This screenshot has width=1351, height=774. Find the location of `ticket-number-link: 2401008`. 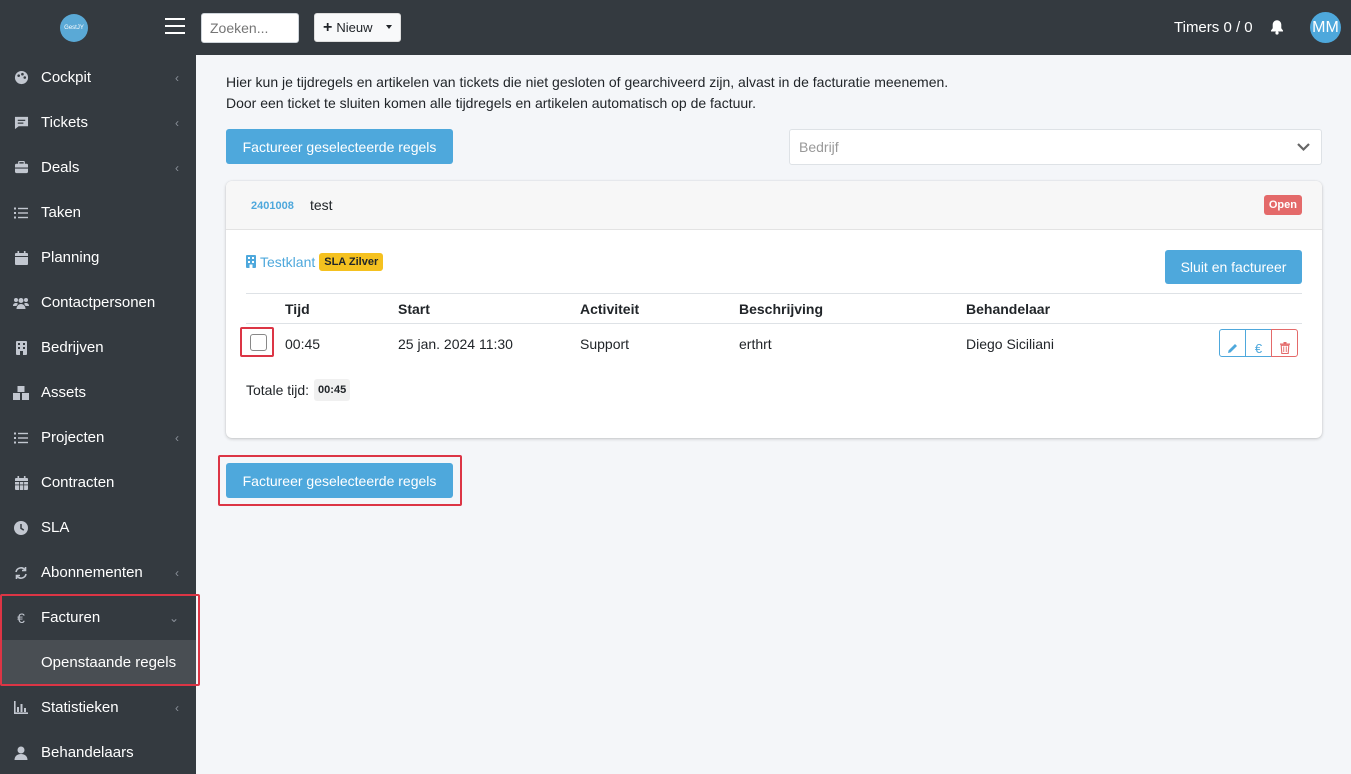

ticket-number-link: 2401008 is located at coordinates (272, 206).